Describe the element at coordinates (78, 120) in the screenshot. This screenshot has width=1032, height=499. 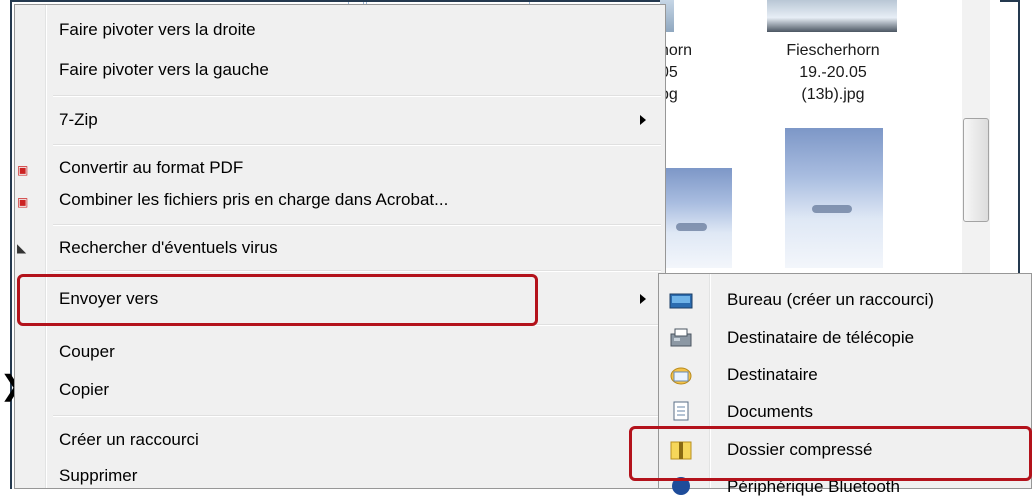
I see `menu-item-7zip: 7-Zip` at that location.